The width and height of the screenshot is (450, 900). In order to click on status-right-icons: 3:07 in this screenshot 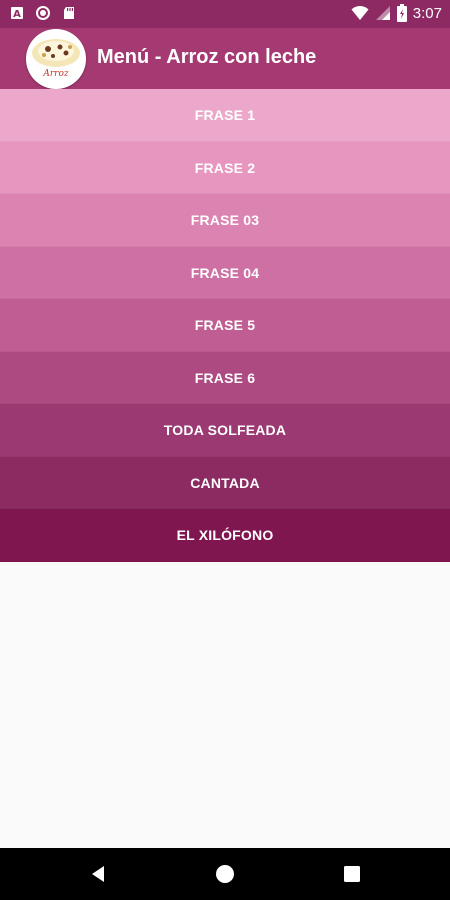, I will do `click(396, 13)`.